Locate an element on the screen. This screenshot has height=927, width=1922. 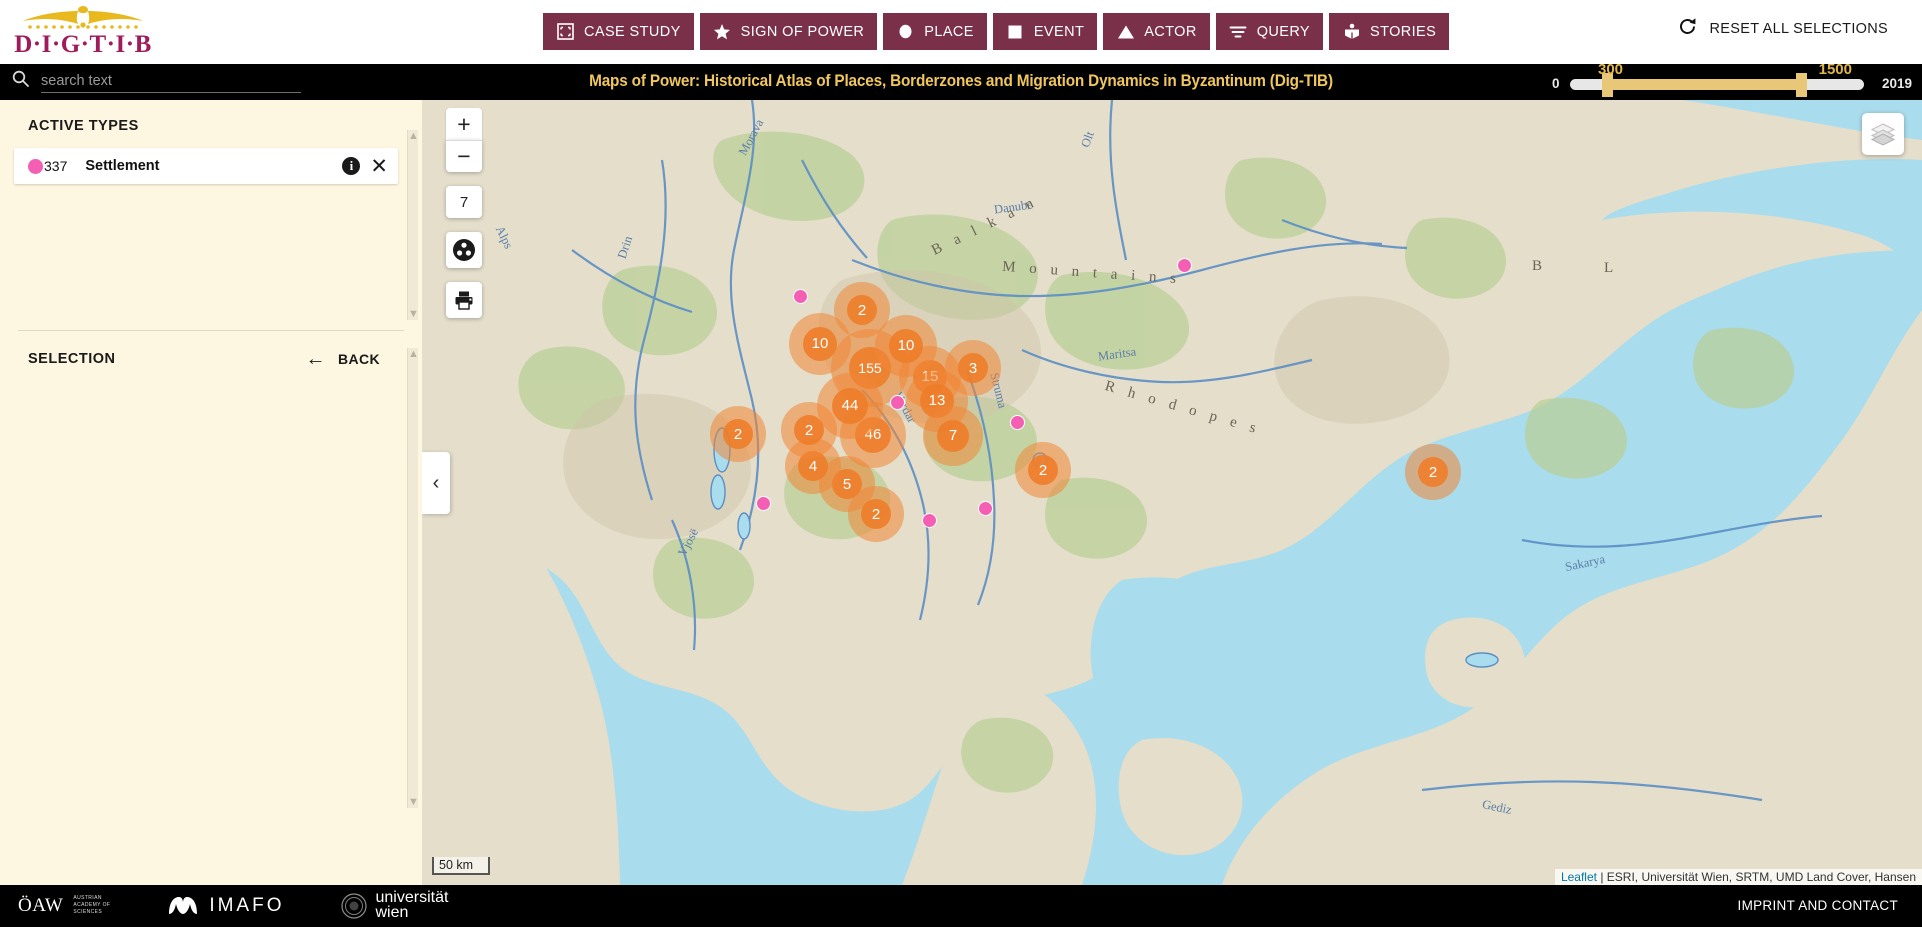
print-map-button is located at coordinates (464, 300).